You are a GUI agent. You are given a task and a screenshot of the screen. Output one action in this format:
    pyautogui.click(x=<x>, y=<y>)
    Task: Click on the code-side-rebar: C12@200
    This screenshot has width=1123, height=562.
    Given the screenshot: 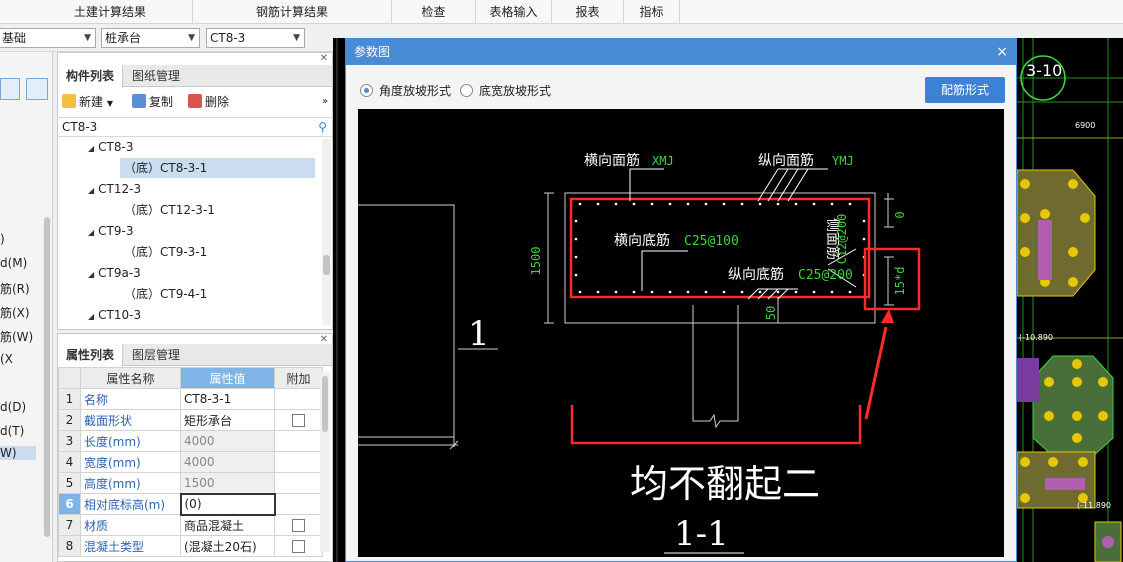 What is the action you would take?
    pyautogui.click(x=842, y=239)
    